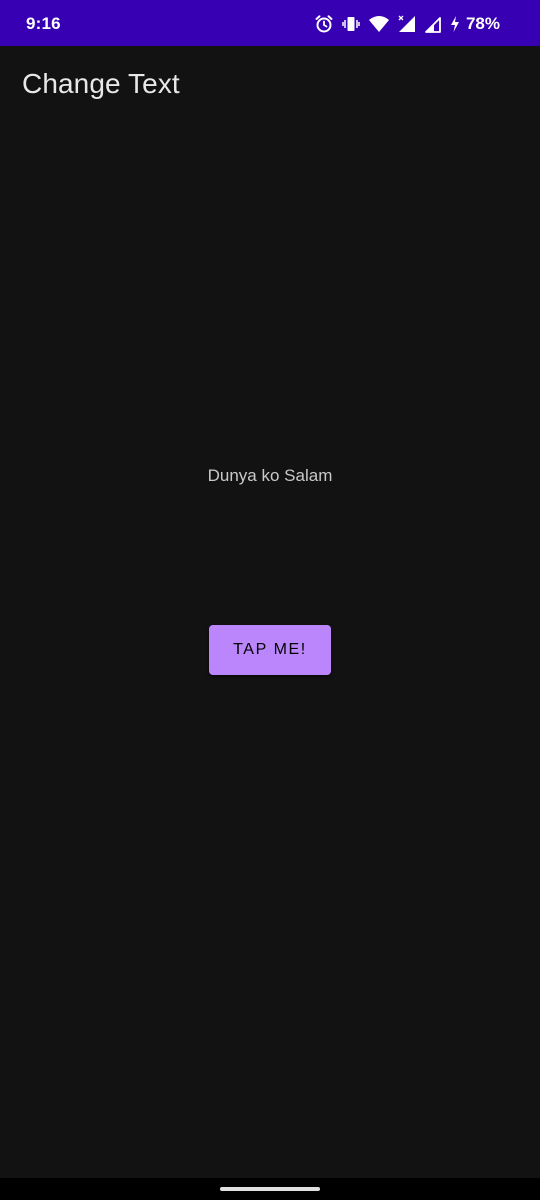 The height and width of the screenshot is (1200, 540). Describe the element at coordinates (482, 23) in the screenshot. I see `battery-percent: 78%` at that location.